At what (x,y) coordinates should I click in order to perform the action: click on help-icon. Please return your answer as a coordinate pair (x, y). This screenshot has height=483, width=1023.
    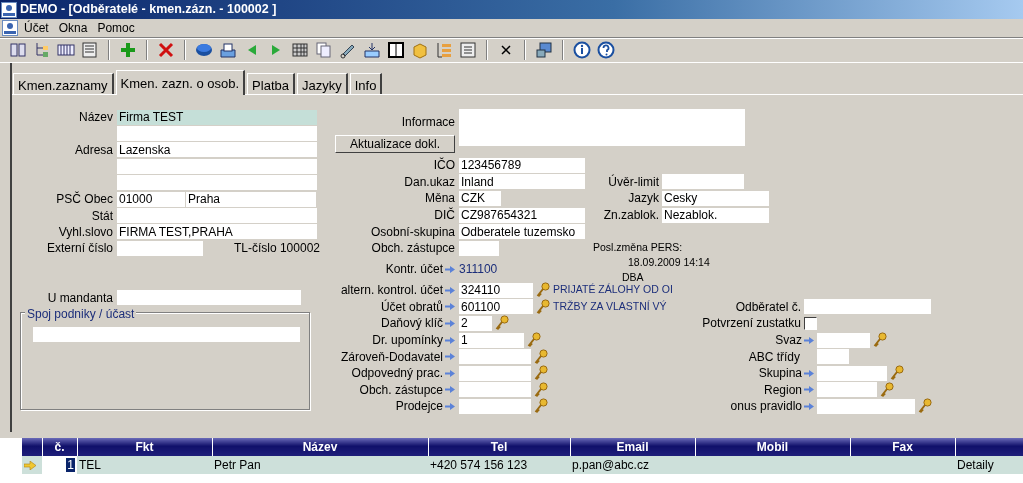
    Looking at the image, I should click on (606, 50).